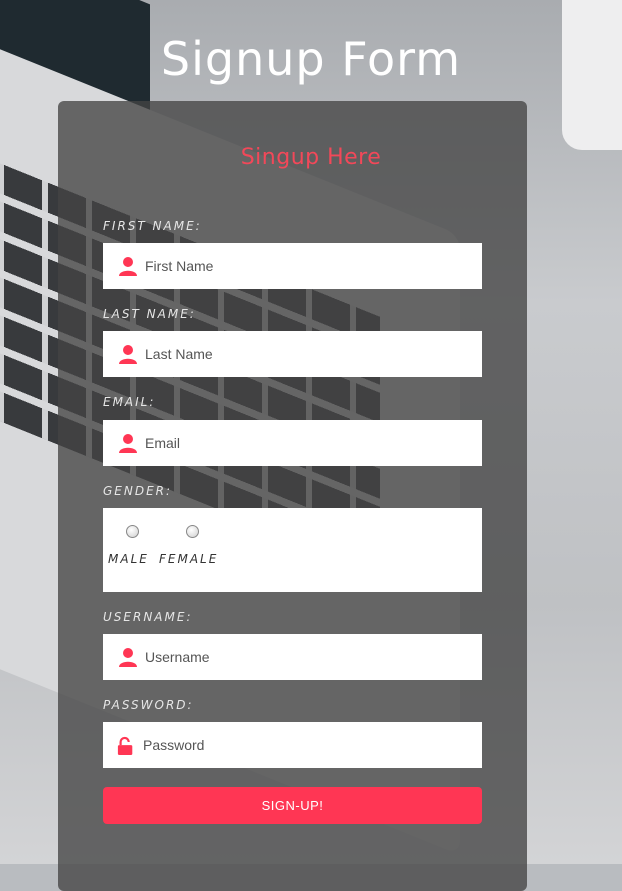 The width and height of the screenshot is (622, 891). I want to click on first-name-field, so click(292, 266).